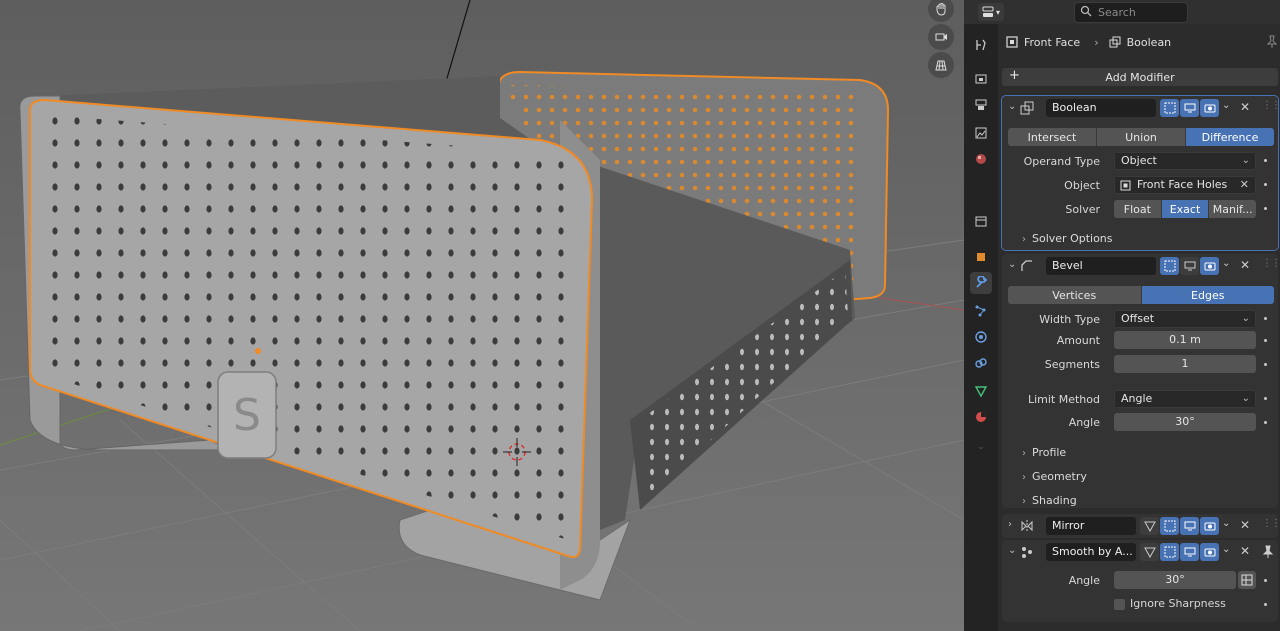 The height and width of the screenshot is (631, 1280). Describe the element at coordinates (1207, 295) in the screenshot. I see `affect-edges: Edges` at that location.